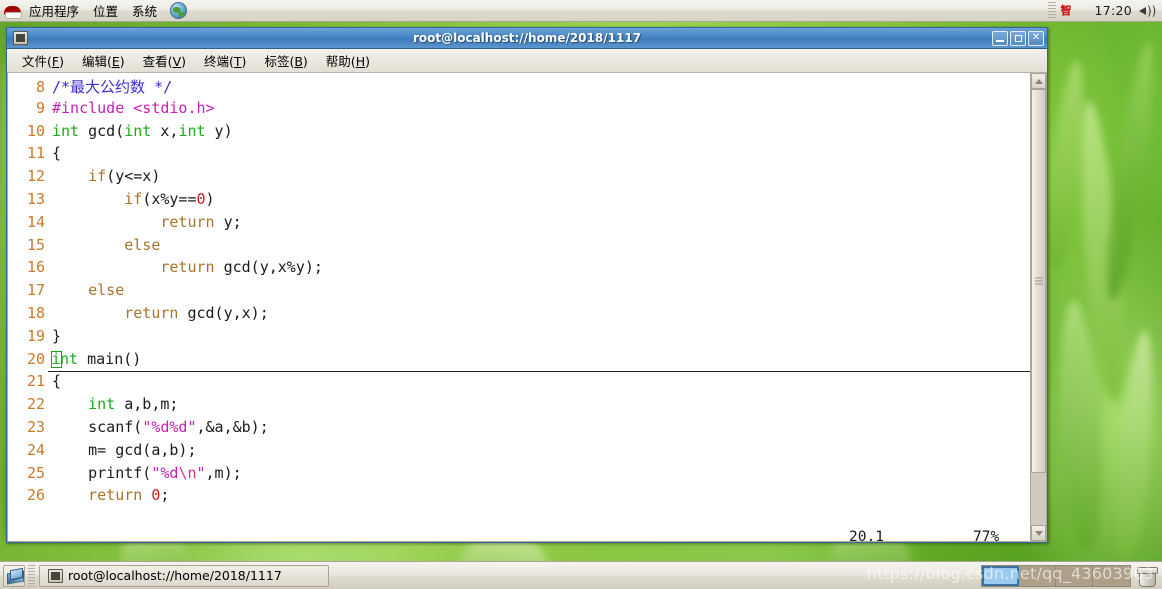 Image resolution: width=1162 pixels, height=589 pixels. What do you see at coordinates (157, 61) in the screenshot?
I see `menu-view-label: 查看(` at bounding box center [157, 61].